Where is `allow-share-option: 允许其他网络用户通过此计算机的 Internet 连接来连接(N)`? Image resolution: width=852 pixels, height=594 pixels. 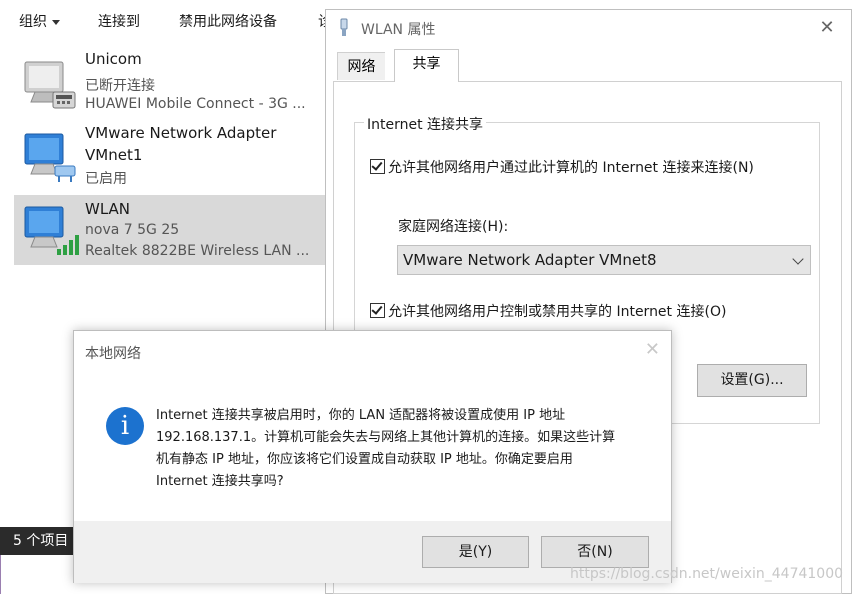 allow-share-option: 允许其他网络用户通过此计算机的 Internet 连接来连接(N) is located at coordinates (562, 167).